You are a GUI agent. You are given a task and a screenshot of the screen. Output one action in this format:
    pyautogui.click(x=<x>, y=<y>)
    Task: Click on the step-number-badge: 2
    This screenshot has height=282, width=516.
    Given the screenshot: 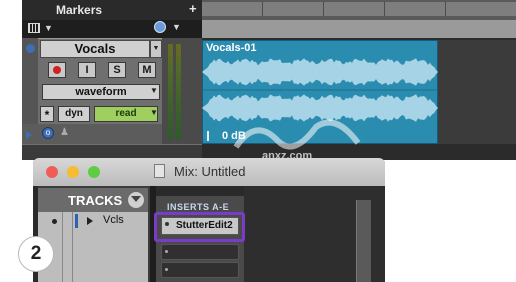 What is the action you would take?
    pyautogui.click(x=36, y=254)
    